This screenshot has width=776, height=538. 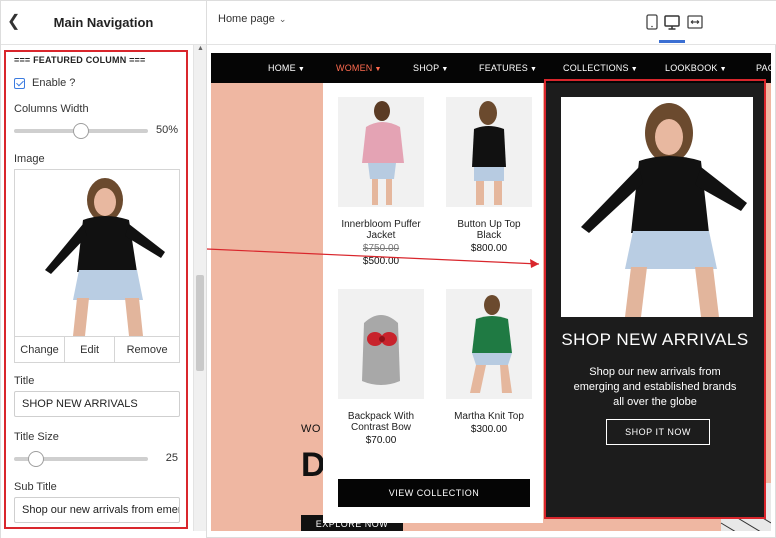 What do you see at coordinates (171, 458) in the screenshot?
I see `title-size-value: 25` at bounding box center [171, 458].